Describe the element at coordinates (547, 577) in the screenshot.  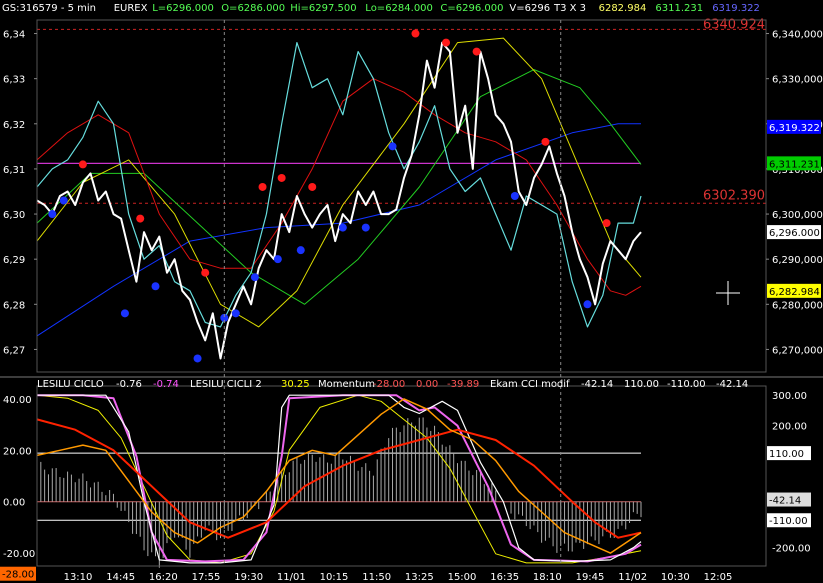
I see `time-label-11: 18:10` at that location.